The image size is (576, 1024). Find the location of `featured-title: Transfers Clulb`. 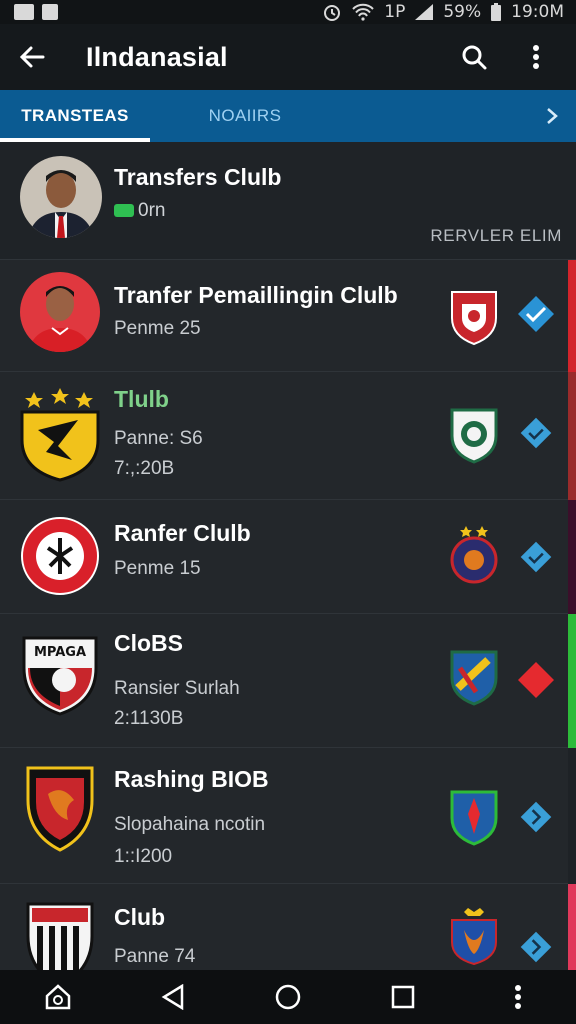

featured-title: Transfers Clulb is located at coordinates (198, 177).